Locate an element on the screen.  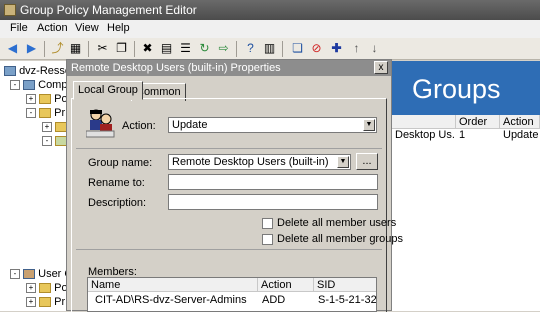
copy-icon: ❐ is located at coordinates (121, 48).